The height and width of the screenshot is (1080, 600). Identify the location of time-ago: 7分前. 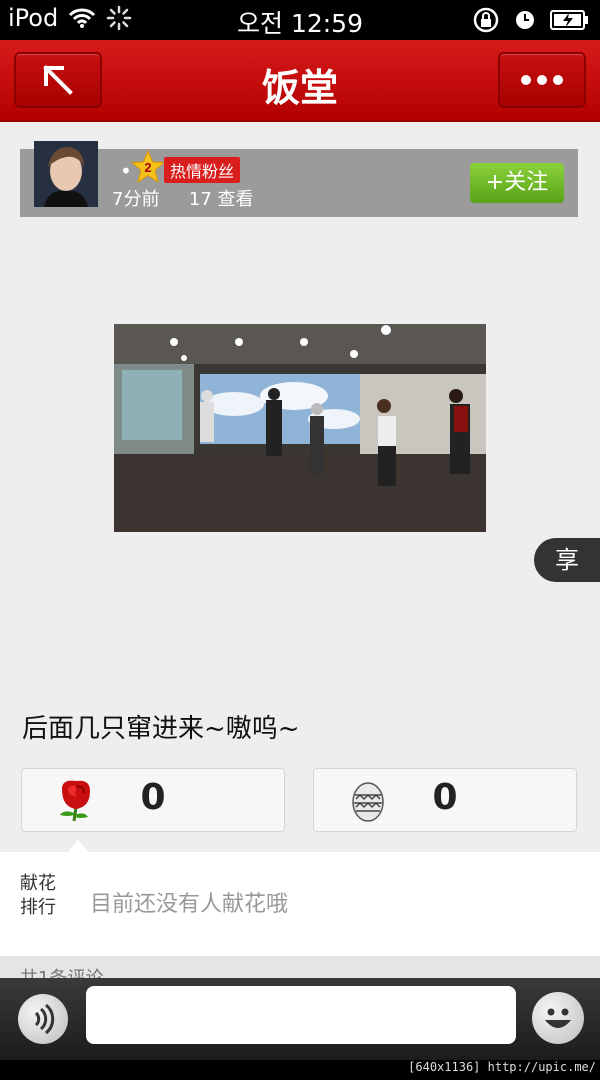
(136, 199).